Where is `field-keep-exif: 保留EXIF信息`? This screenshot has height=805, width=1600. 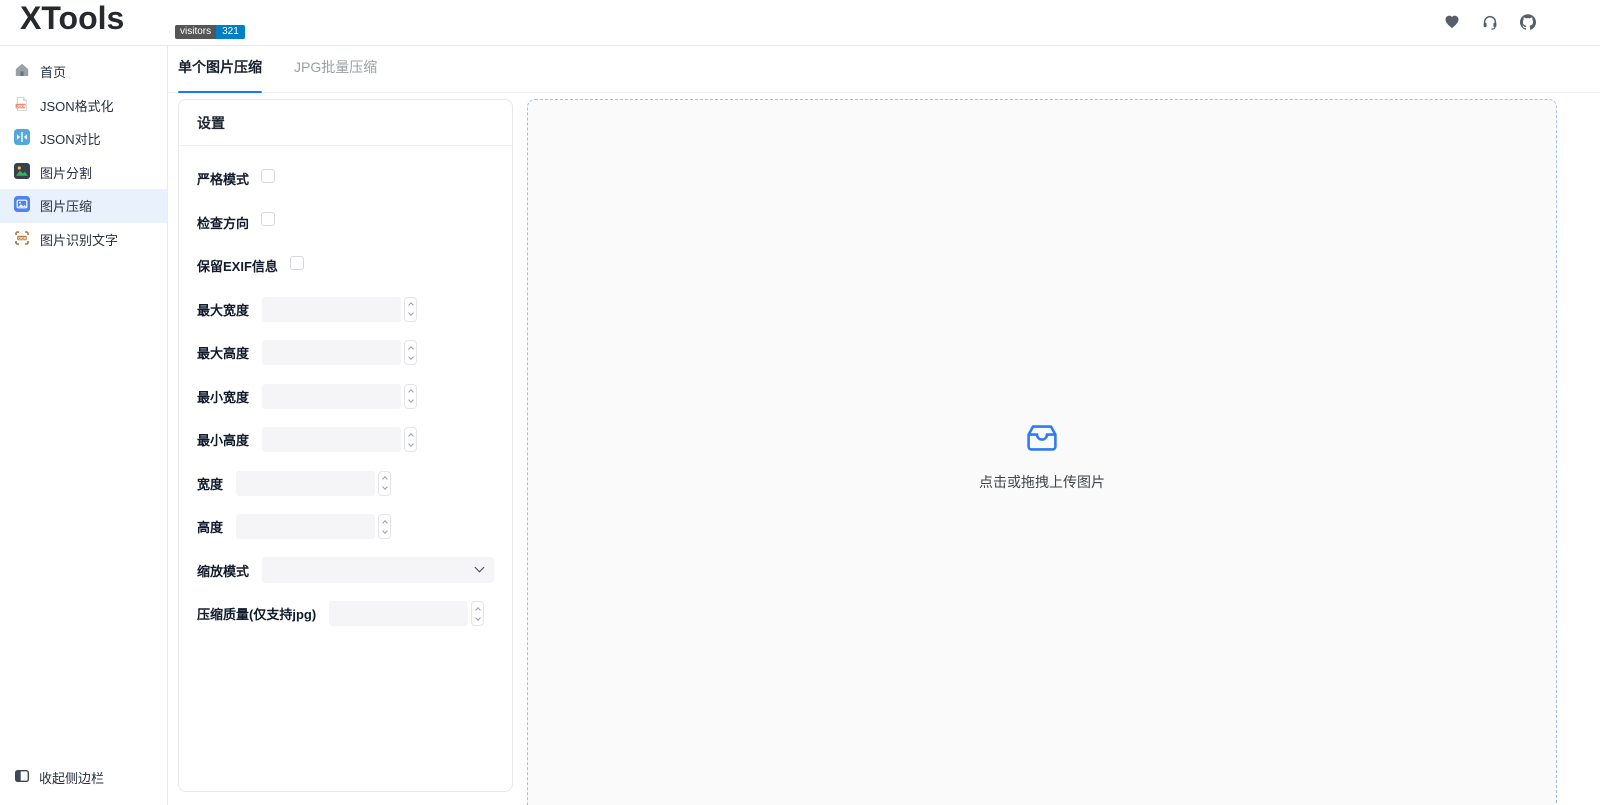 field-keep-exif: 保留EXIF信息 is located at coordinates (345, 266).